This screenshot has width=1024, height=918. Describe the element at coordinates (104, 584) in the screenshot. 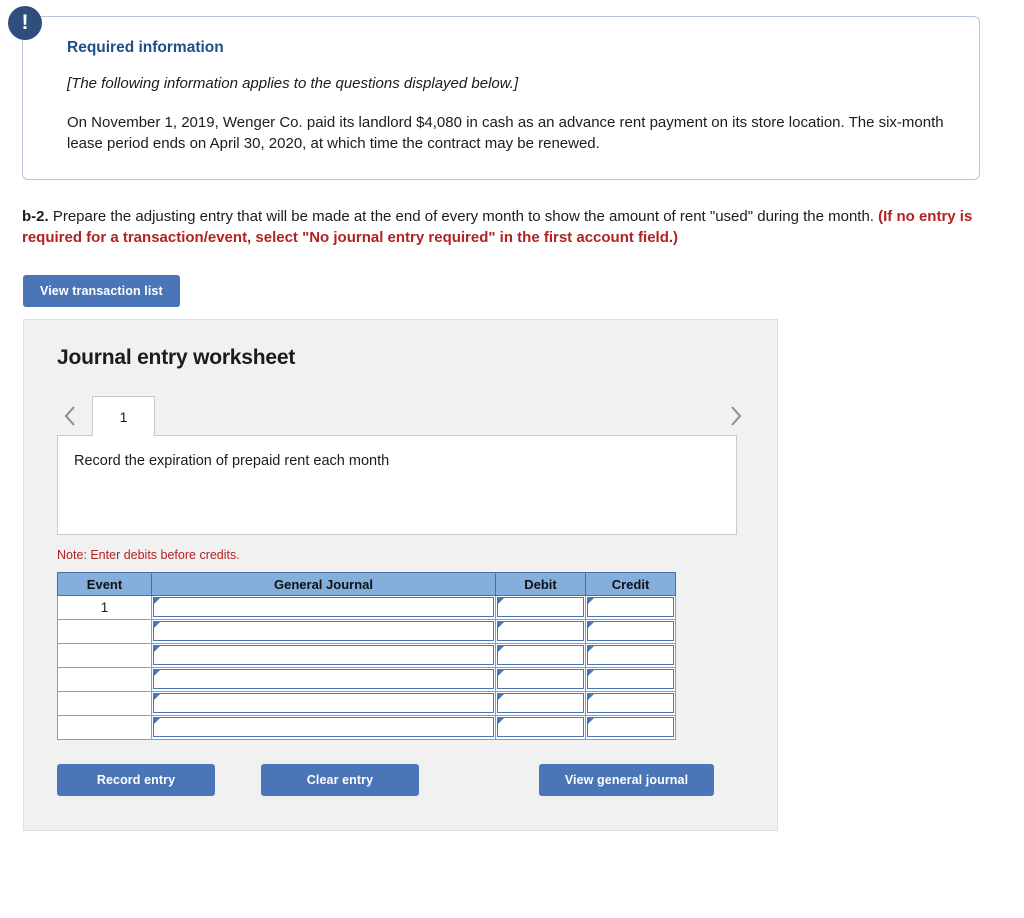

I see `column-header-event: Event` at that location.